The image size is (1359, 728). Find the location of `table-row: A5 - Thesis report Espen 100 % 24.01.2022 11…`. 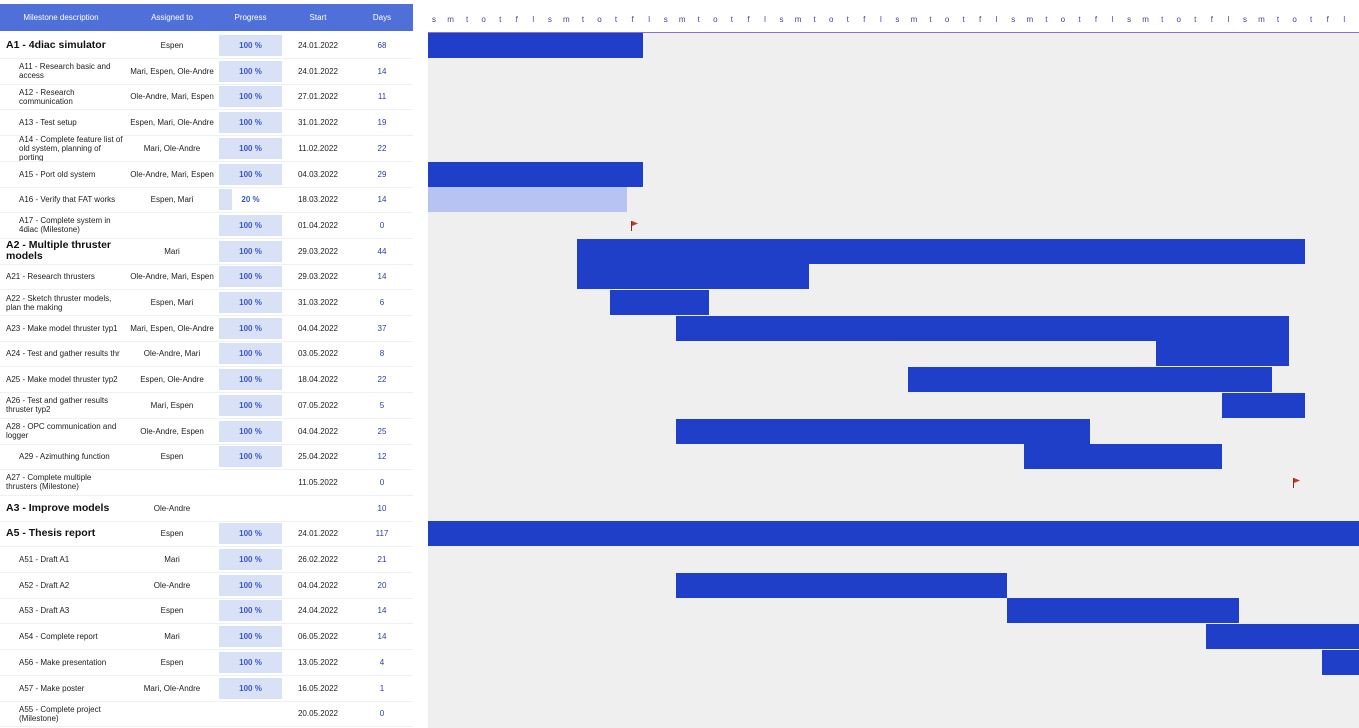

table-row: A5 - Thesis report Espen 100 % 24.01.2022 11… is located at coordinates (206, 534).